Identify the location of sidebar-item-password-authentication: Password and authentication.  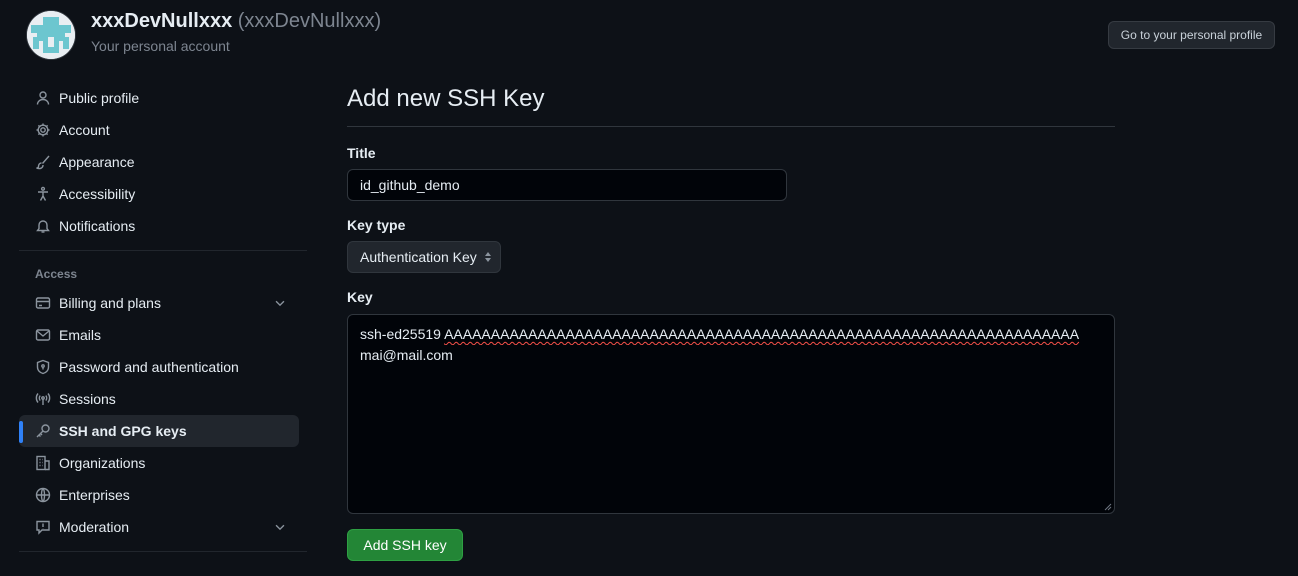
(163, 367).